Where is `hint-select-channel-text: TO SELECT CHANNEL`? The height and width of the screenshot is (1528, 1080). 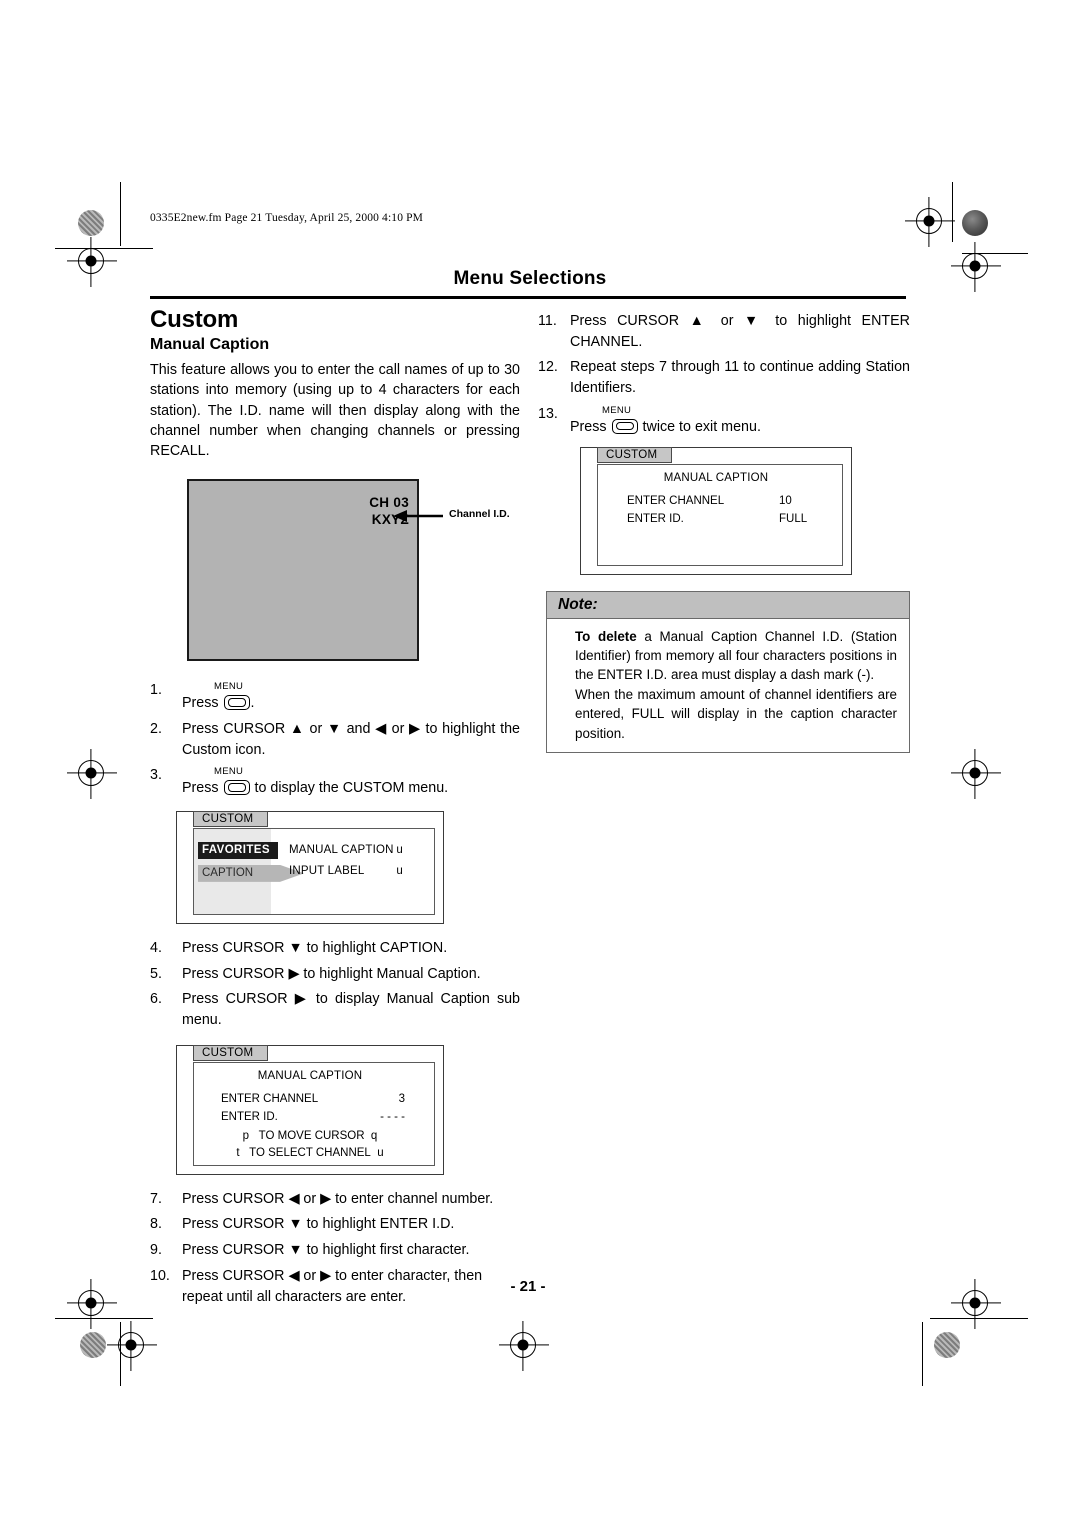 hint-select-channel-text: TO SELECT CHANNEL is located at coordinates (310, 1152).